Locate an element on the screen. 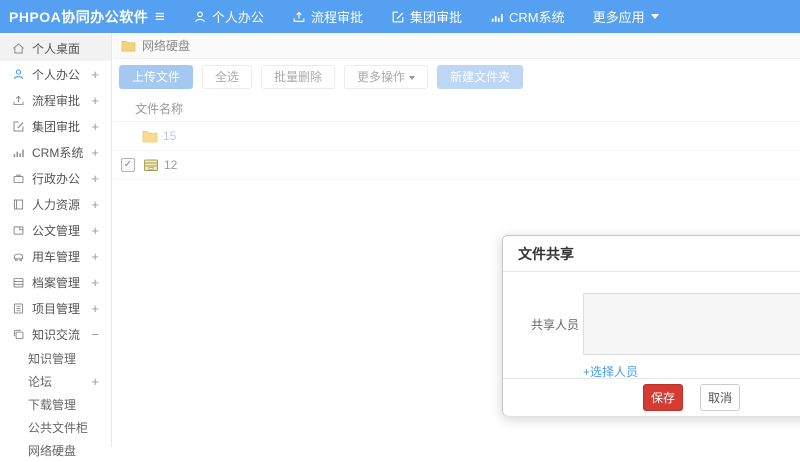 This screenshot has height=462, width=800. caret-down-icon is located at coordinates (412, 77).